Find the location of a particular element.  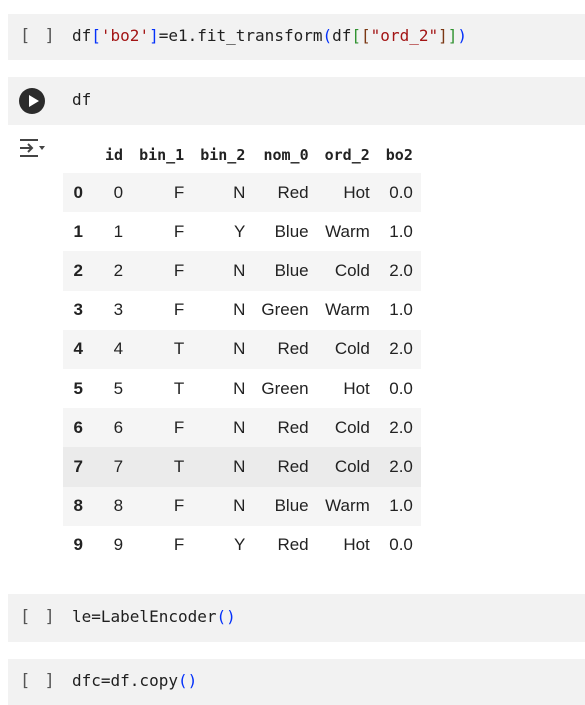

table-cell-id: 7 is located at coordinates (114, 467).